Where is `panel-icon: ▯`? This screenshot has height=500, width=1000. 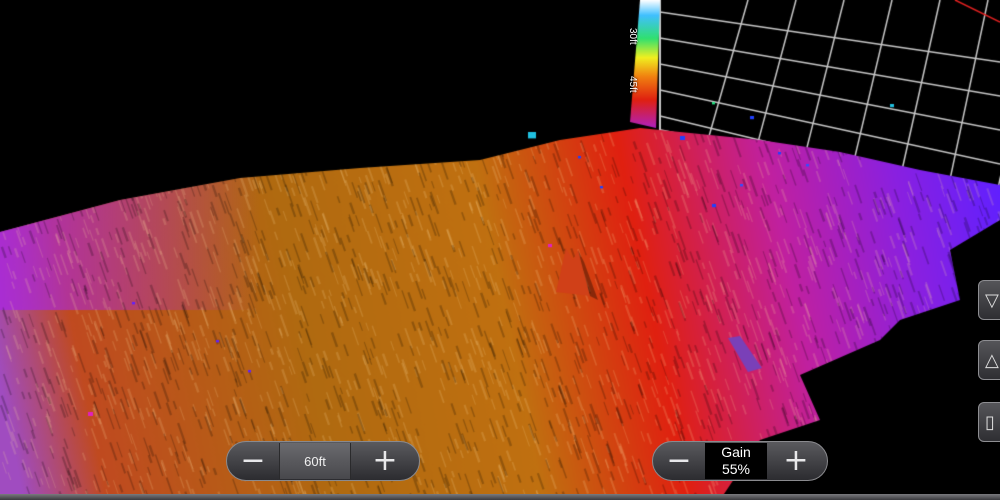
panel-icon: ▯ is located at coordinates (990, 422).